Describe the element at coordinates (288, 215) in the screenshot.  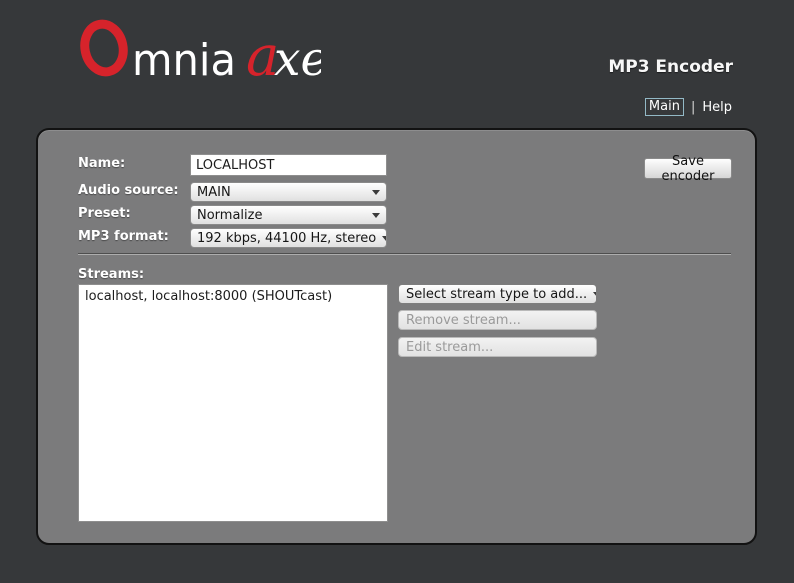
I see `preset-select: Normalize` at that location.